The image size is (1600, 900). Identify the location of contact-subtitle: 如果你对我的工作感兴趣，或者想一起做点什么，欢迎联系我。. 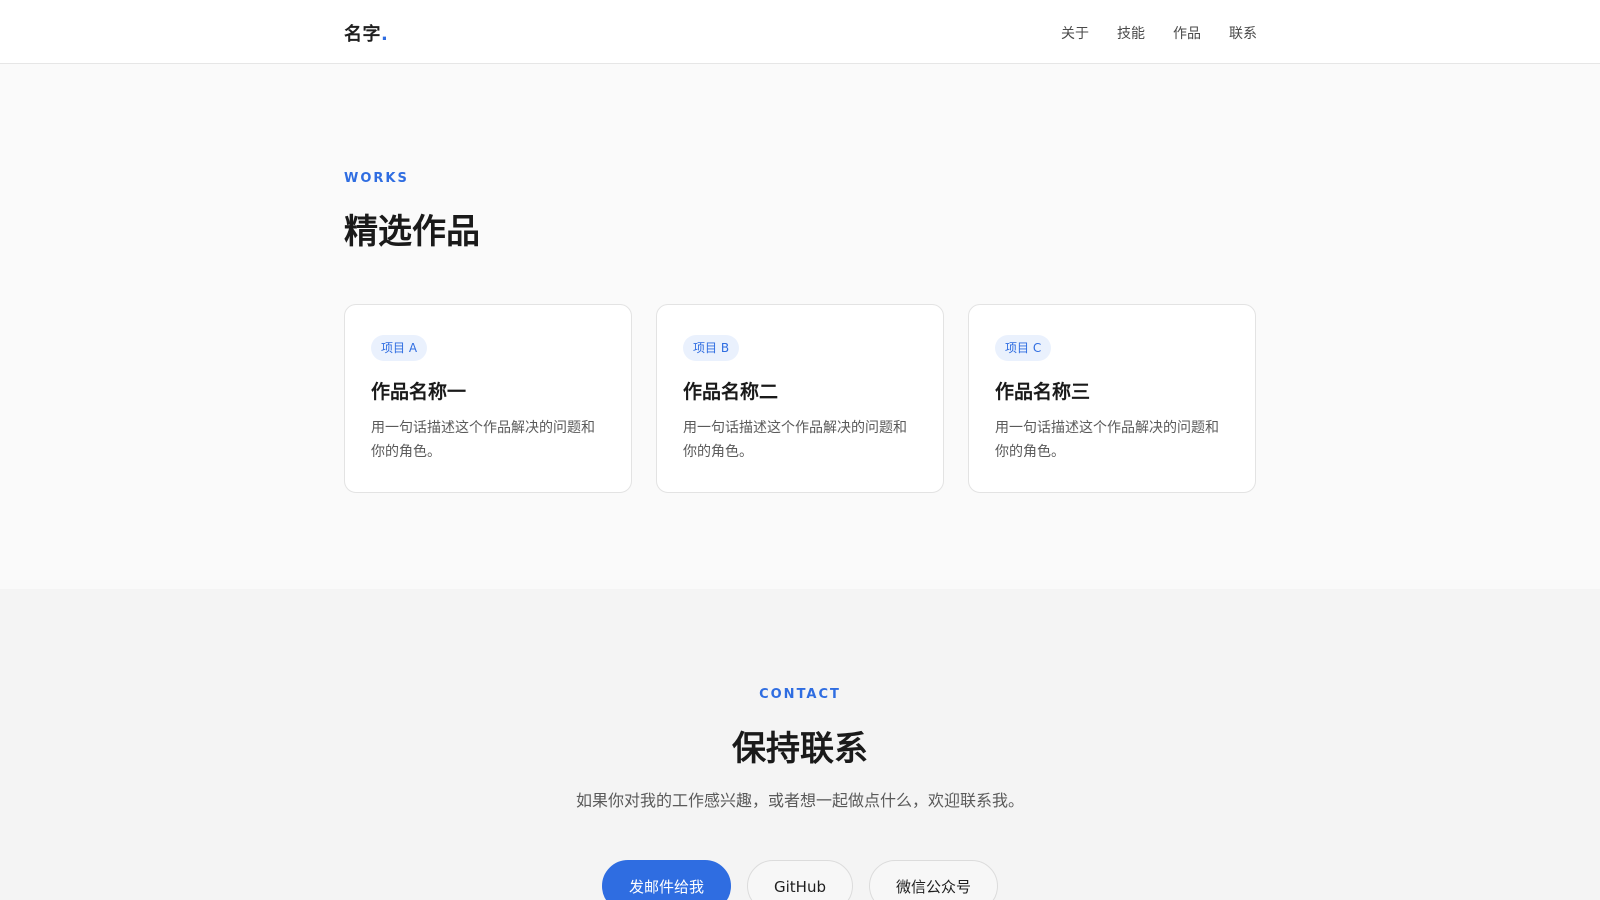
(799, 800).